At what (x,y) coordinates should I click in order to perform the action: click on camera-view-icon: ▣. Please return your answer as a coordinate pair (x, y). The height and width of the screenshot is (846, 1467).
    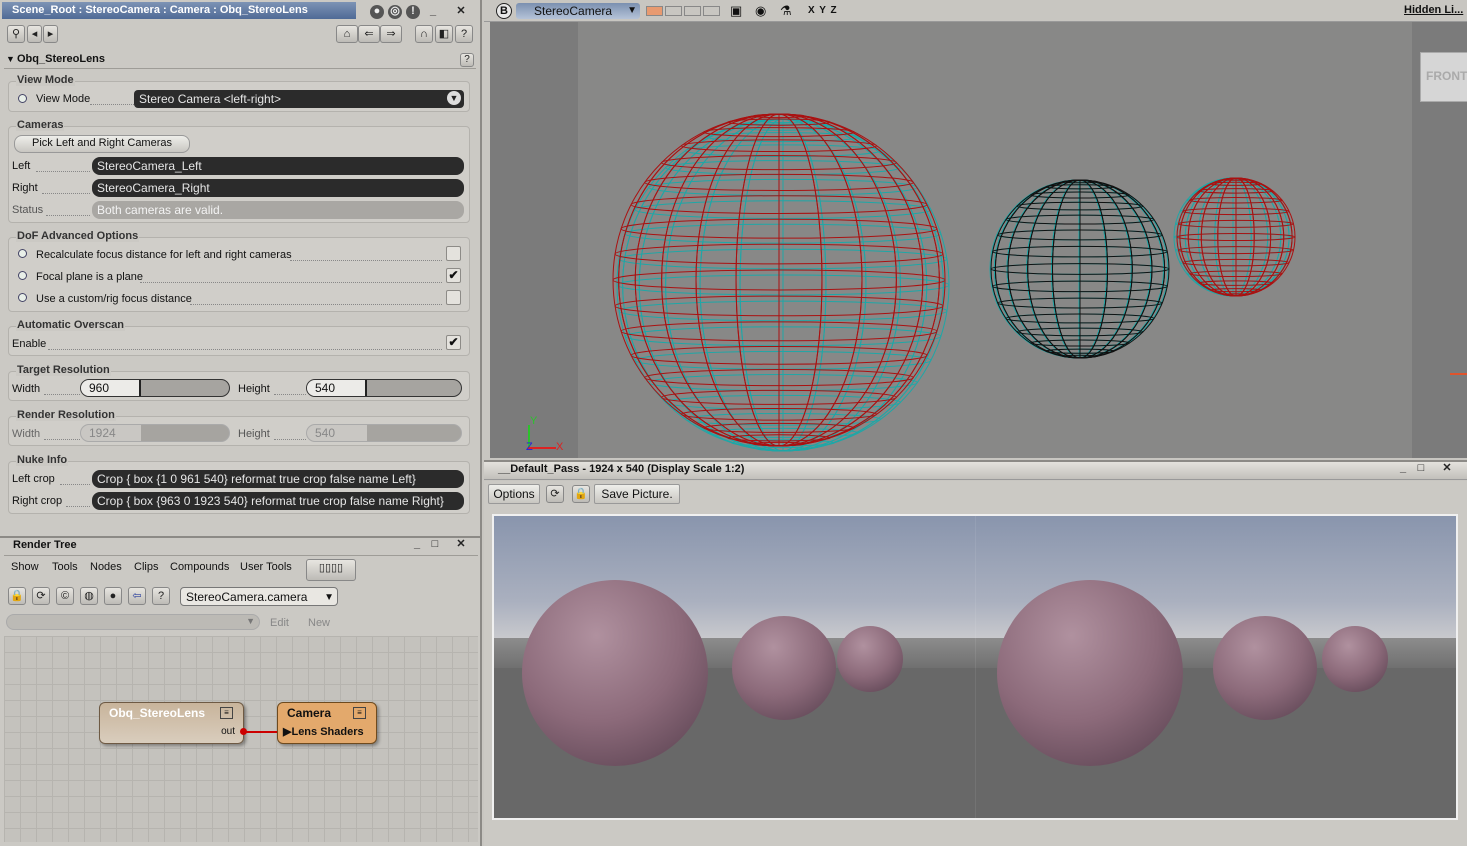
    Looking at the image, I should click on (736, 11).